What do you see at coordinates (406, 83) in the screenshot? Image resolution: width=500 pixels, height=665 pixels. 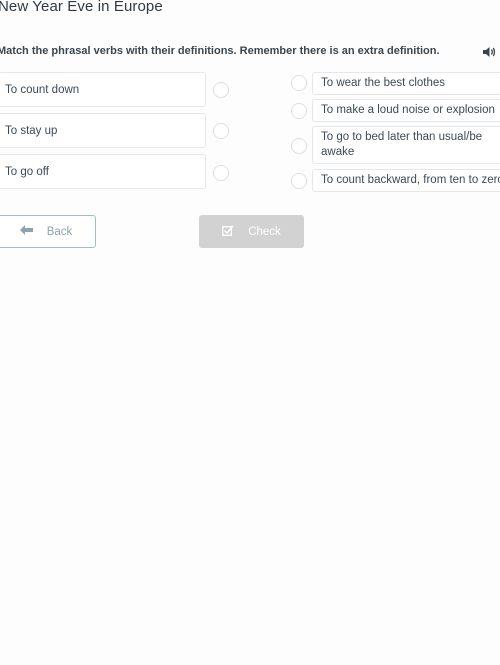 I see `definition-item: To wear the best clothes` at bounding box center [406, 83].